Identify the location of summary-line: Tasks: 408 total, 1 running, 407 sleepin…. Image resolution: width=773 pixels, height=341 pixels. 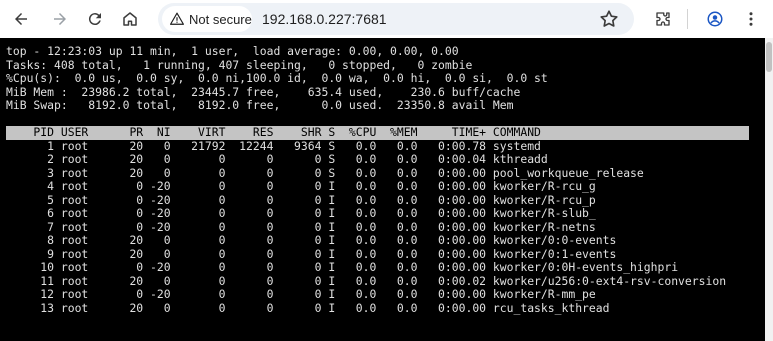
(239, 64).